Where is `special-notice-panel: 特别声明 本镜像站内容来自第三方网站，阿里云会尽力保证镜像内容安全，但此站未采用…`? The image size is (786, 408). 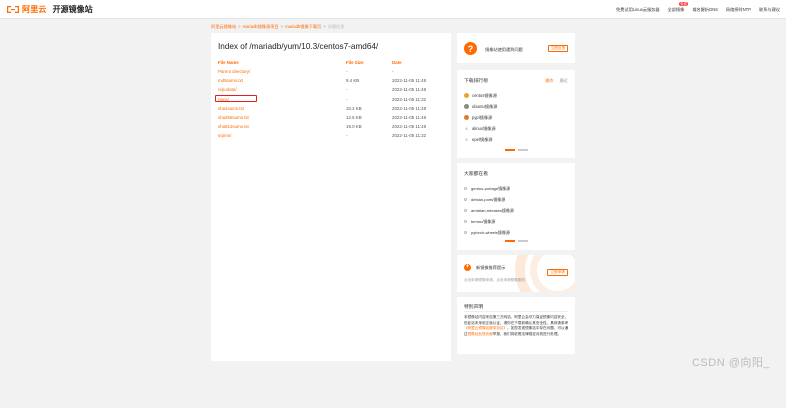
special-notice-panel: 特别声明 本镜像站内容来自第三方网站，阿里云会尽力保证镜像内容安全，但此站未采用… is located at coordinates (516, 325).